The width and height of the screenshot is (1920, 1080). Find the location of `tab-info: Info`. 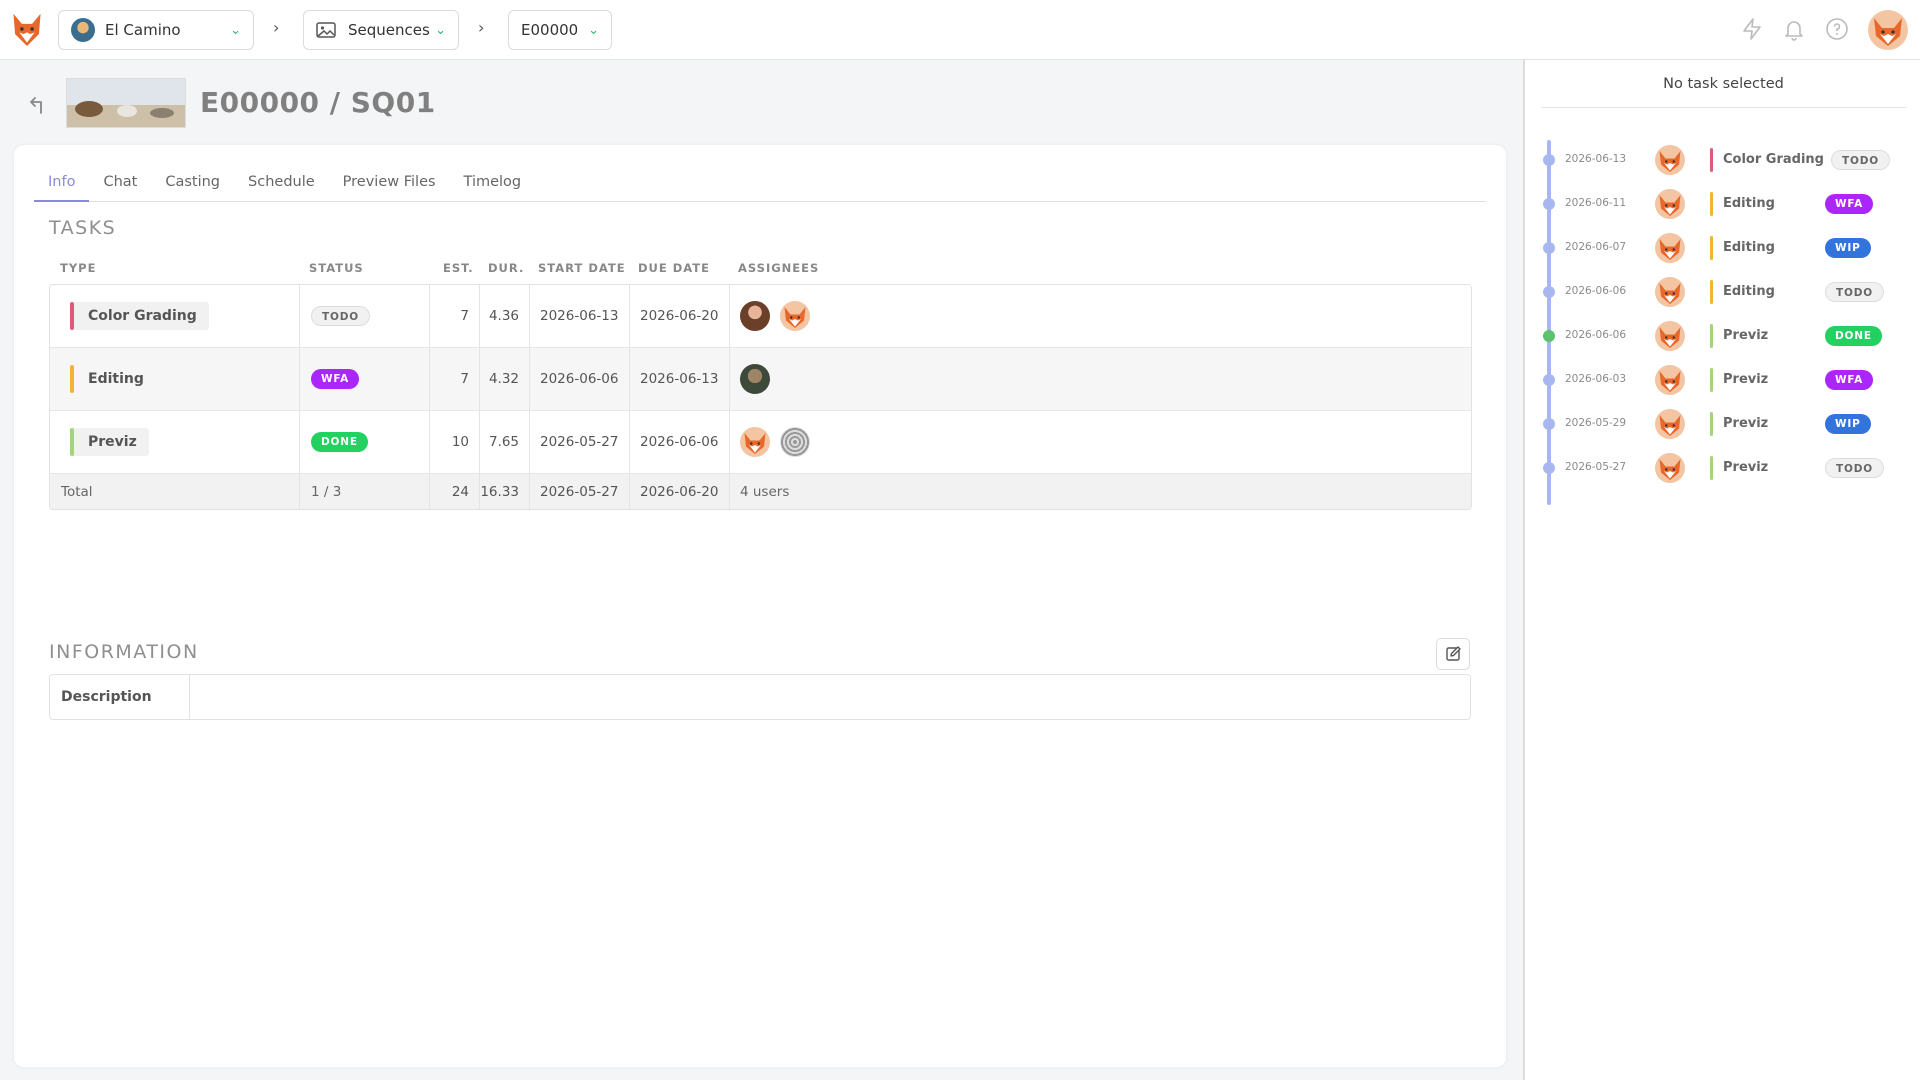

tab-info: Info is located at coordinates (62, 187).